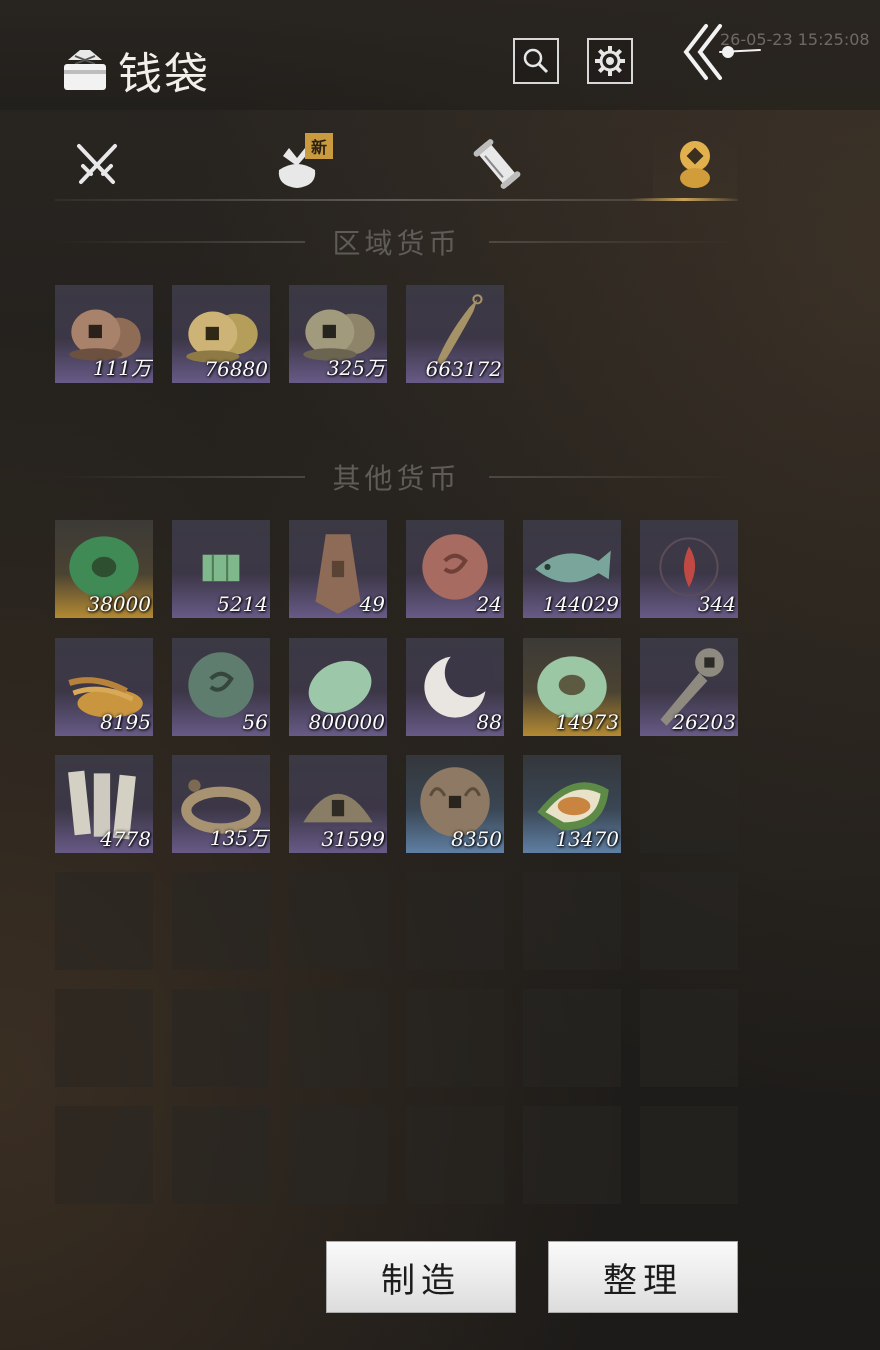  Describe the element at coordinates (104, 687) in the screenshot. I see `currency-slot: 8195` at that location.